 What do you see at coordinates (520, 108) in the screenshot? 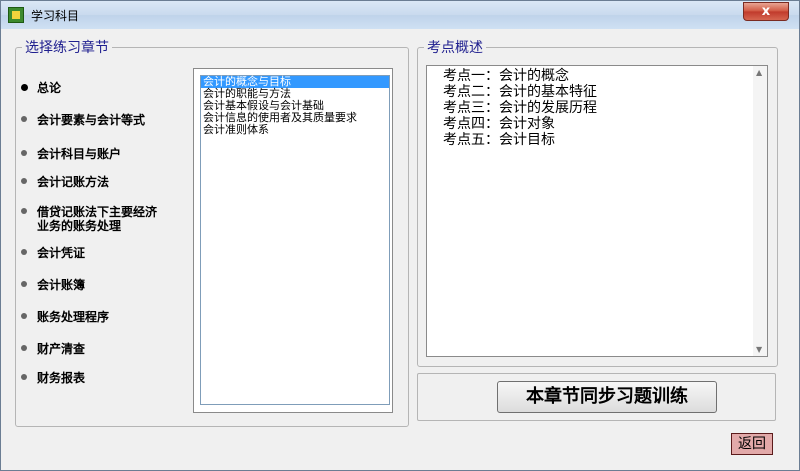
I see `overview-line: 考点三：会计的发展历程` at bounding box center [520, 108].